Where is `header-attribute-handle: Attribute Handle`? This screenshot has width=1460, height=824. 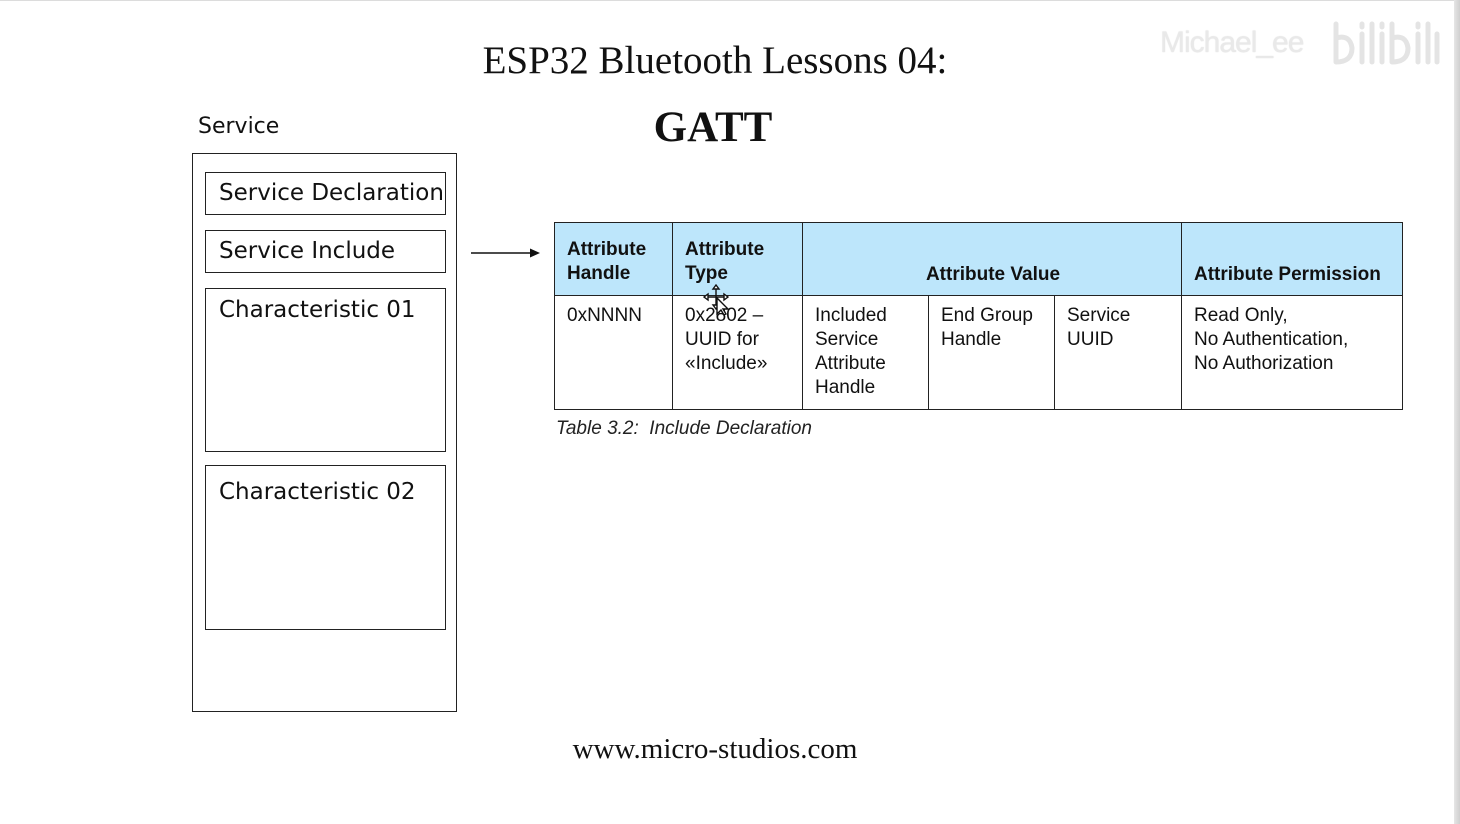
header-attribute-handle: Attribute Handle is located at coordinates (613, 259).